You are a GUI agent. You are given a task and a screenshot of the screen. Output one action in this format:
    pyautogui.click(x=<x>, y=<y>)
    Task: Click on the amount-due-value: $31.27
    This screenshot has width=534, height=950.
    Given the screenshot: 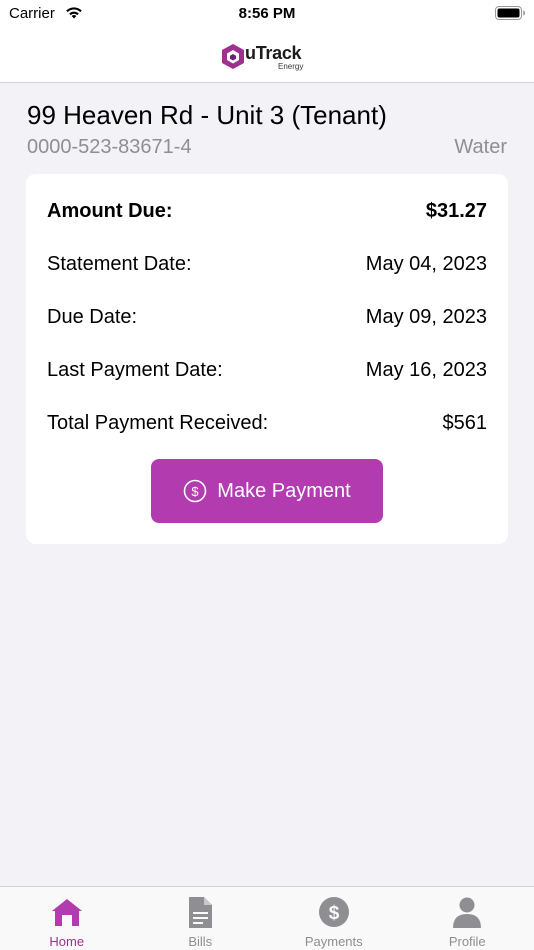 What is the action you would take?
    pyautogui.click(x=456, y=210)
    